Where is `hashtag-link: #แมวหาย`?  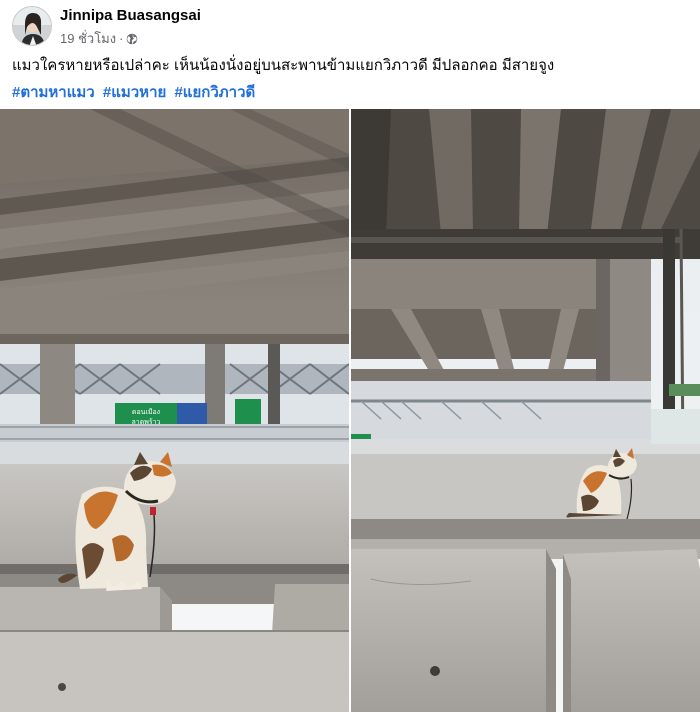
hashtag-link: #แมวหาย is located at coordinates (134, 92).